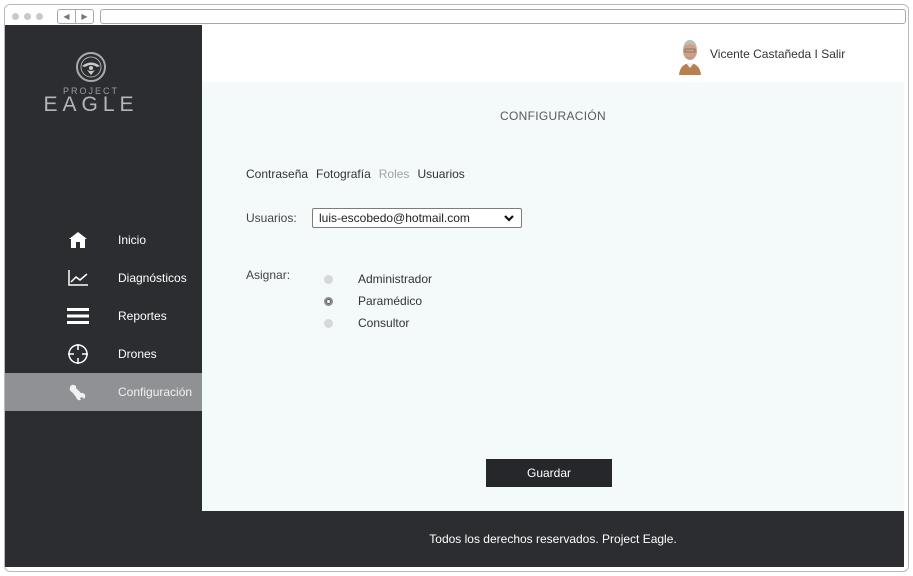 The width and height of the screenshot is (913, 576). What do you see at coordinates (78, 392) in the screenshot?
I see `wrench-icon` at bounding box center [78, 392].